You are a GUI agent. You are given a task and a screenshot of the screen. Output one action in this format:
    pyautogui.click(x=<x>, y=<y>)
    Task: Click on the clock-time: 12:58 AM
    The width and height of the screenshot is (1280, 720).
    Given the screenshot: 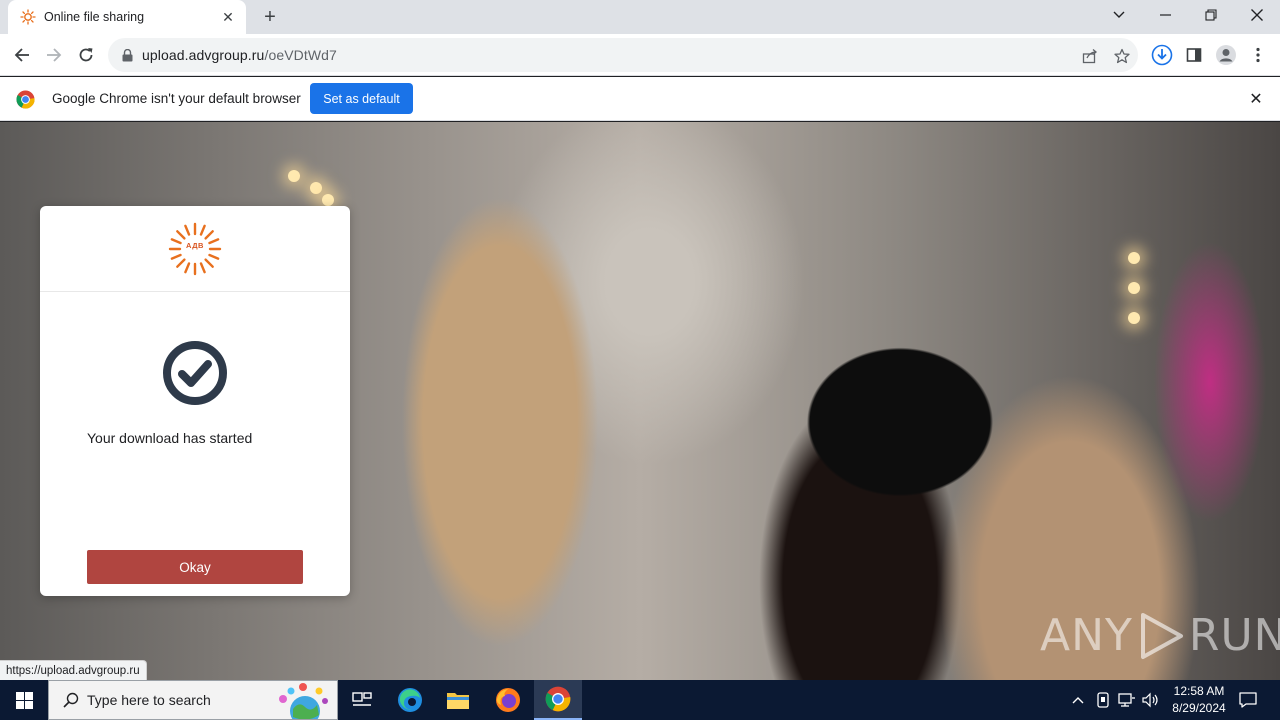 What is the action you would take?
    pyautogui.click(x=1199, y=691)
    